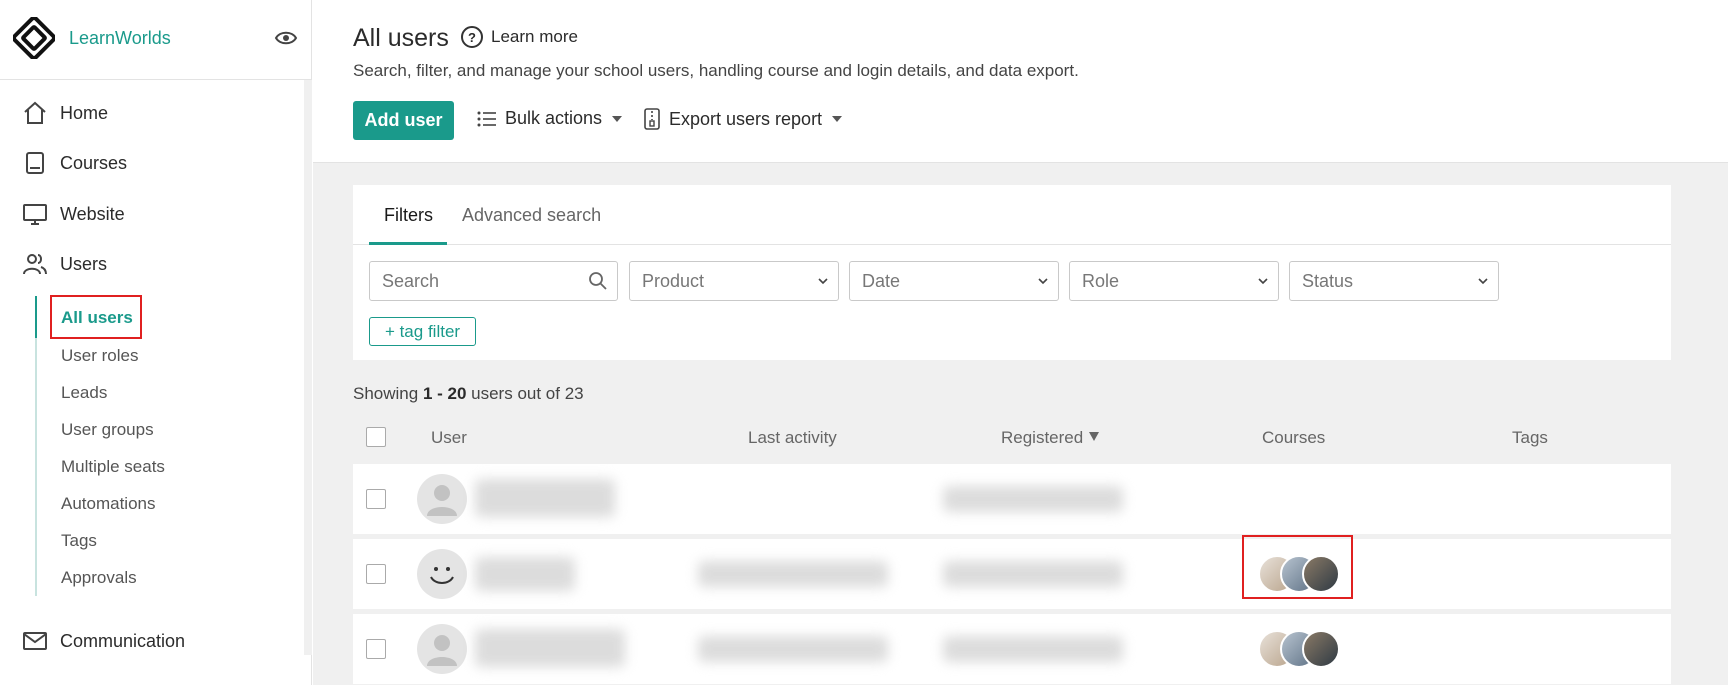 Image resolution: width=1728 pixels, height=685 pixels. Describe the element at coordinates (96, 317) in the screenshot. I see `highlight-box-all-users` at that location.